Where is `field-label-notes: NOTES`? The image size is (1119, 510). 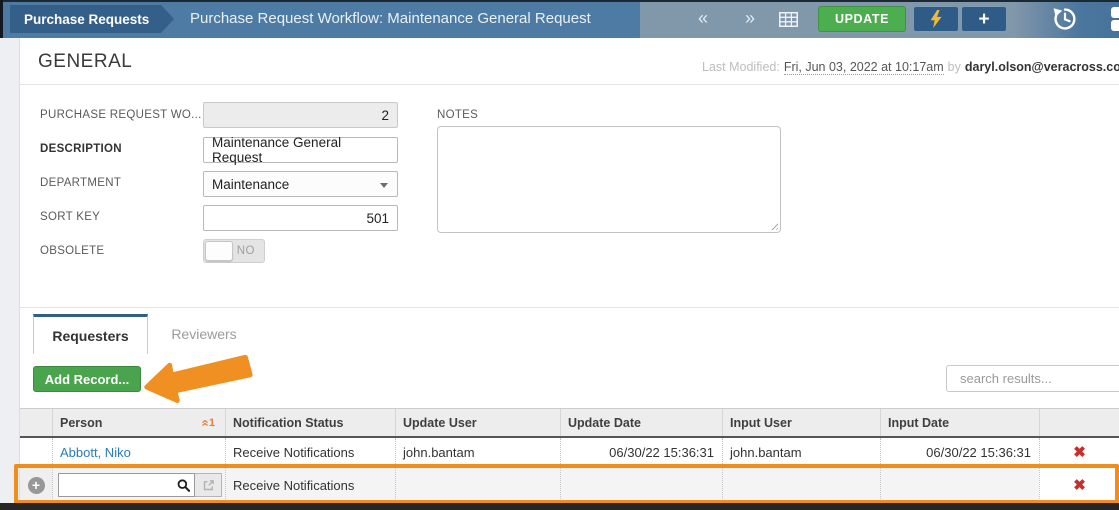
field-label-notes: NOTES is located at coordinates (458, 115).